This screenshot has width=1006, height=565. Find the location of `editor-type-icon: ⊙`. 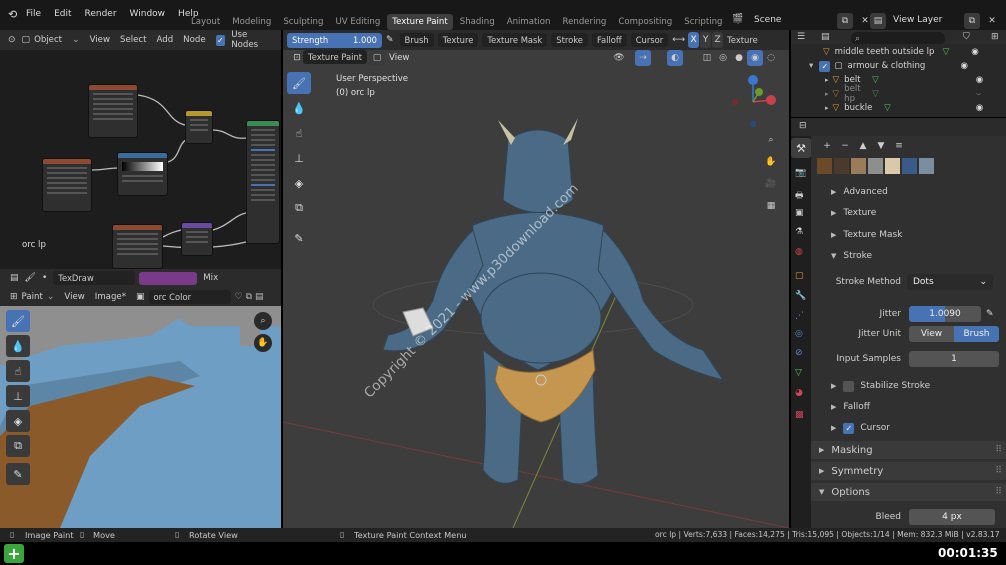

editor-type-icon: ⊙ is located at coordinates (12, 40).